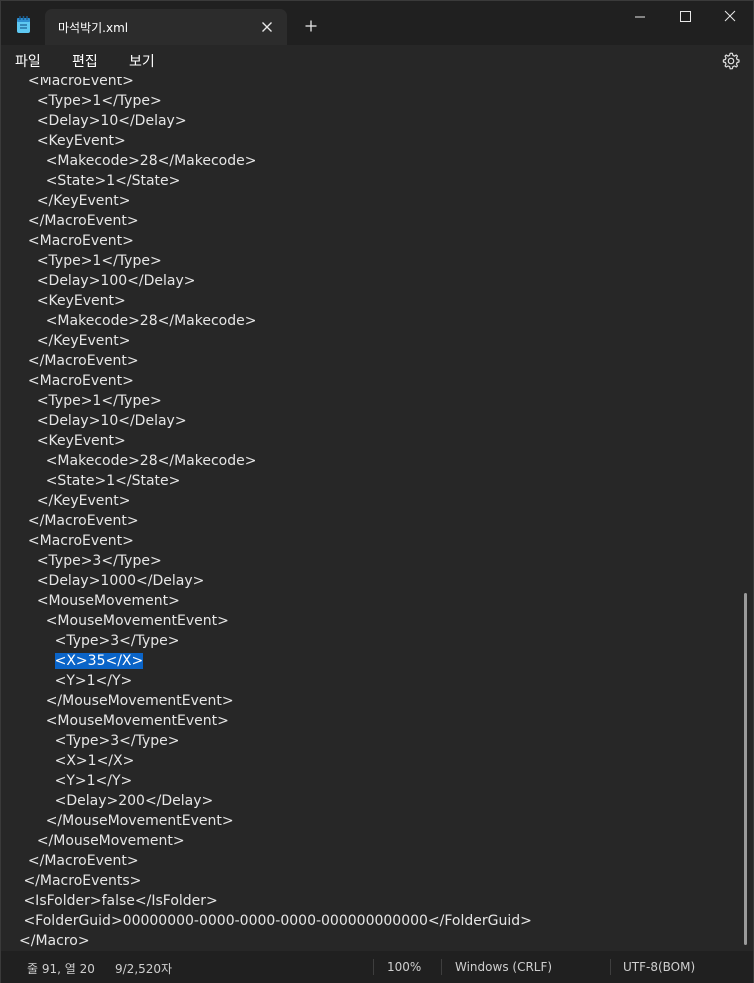 The width and height of the screenshot is (754, 983). What do you see at coordinates (110, 841) in the screenshot?
I see `line-text: </MouseMovement>` at bounding box center [110, 841].